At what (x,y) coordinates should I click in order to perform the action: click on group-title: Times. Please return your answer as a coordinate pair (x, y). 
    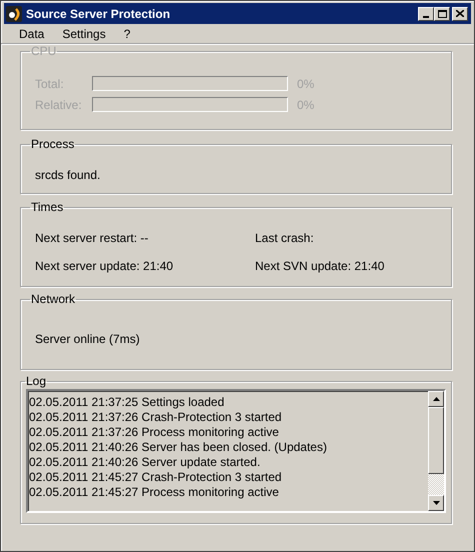
    Looking at the image, I should click on (47, 207).